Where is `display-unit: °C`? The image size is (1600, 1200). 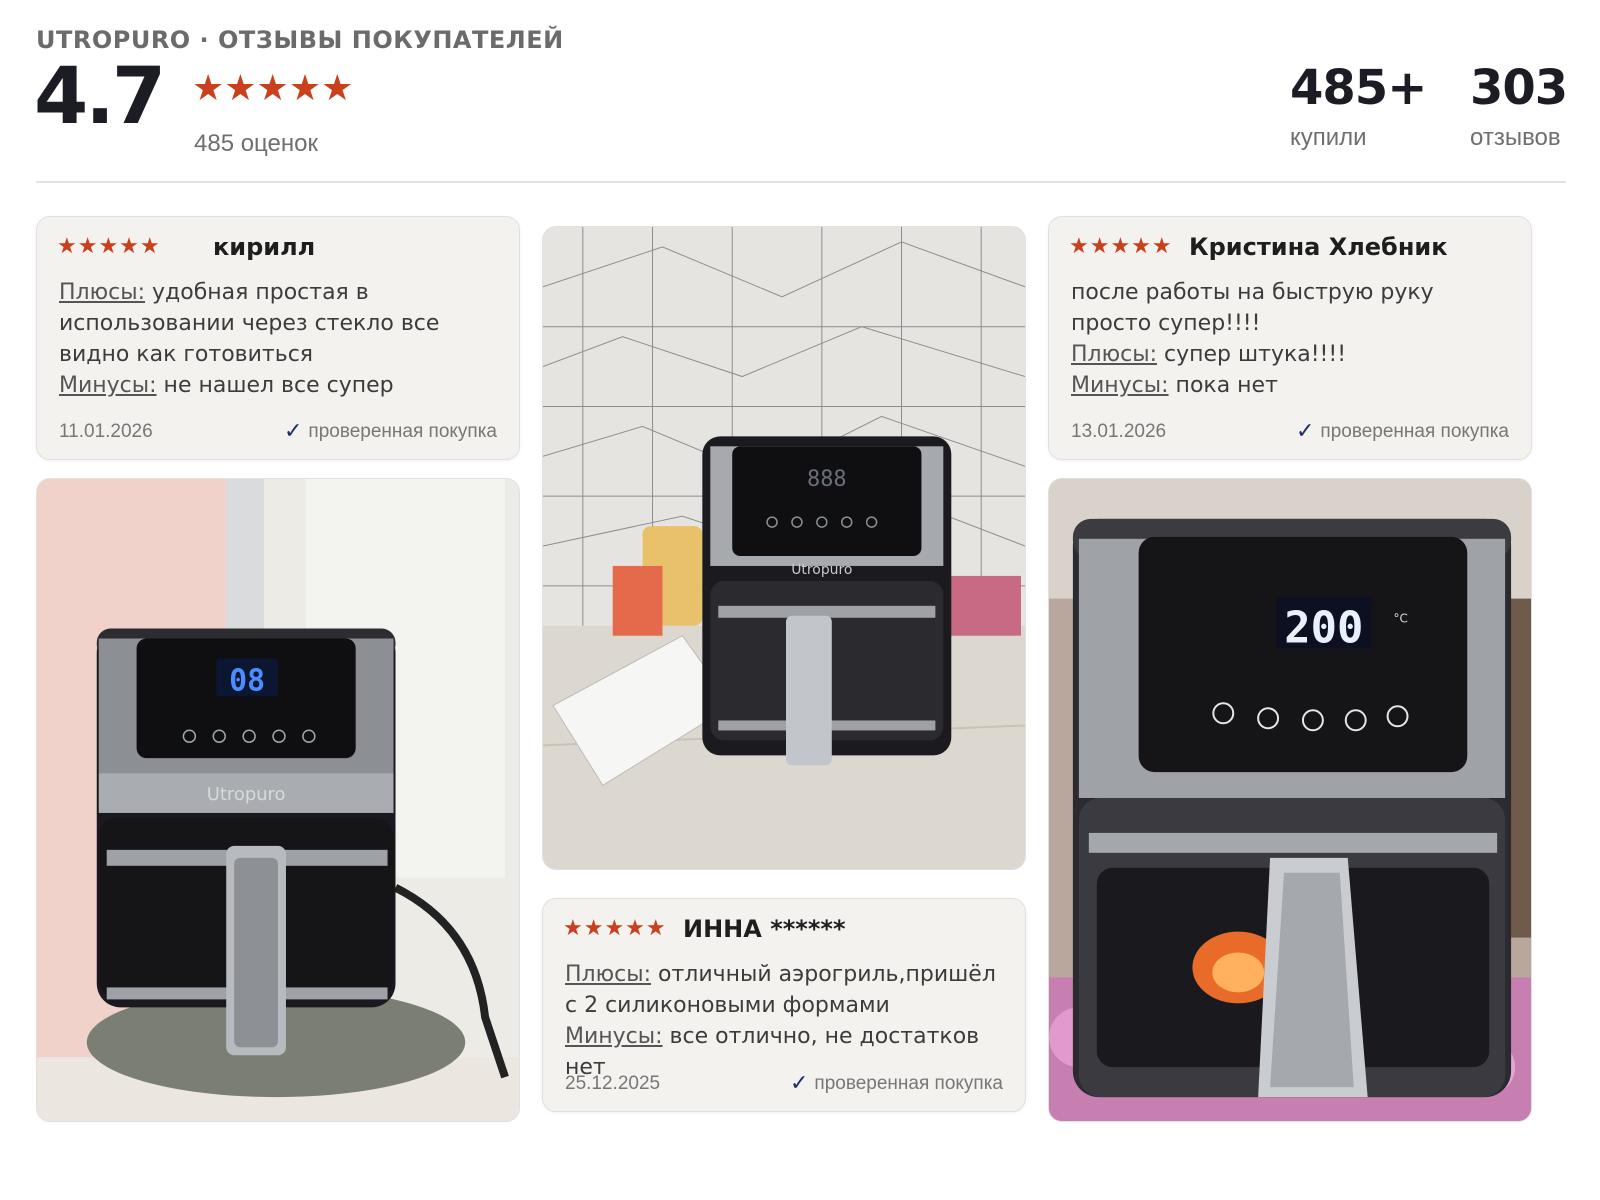 display-unit: °C is located at coordinates (1401, 619).